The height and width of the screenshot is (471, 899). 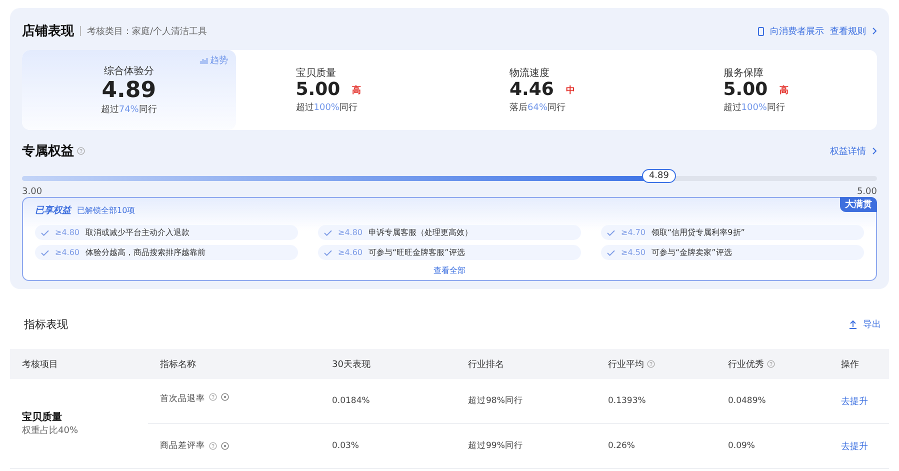 What do you see at coordinates (166, 232) in the screenshot?
I see `benefit-item: ≥4.80 取消或减少平台主动介入退款` at bounding box center [166, 232].